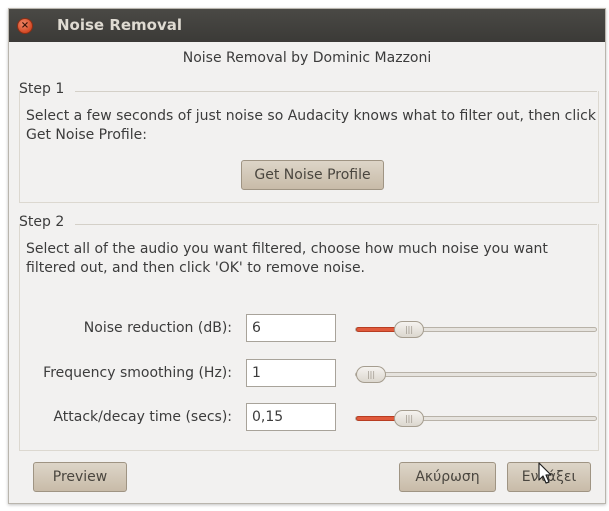 Image resolution: width=609 pixels, height=511 pixels. What do you see at coordinates (120, 25) in the screenshot?
I see `window-title: Noise Removal` at bounding box center [120, 25].